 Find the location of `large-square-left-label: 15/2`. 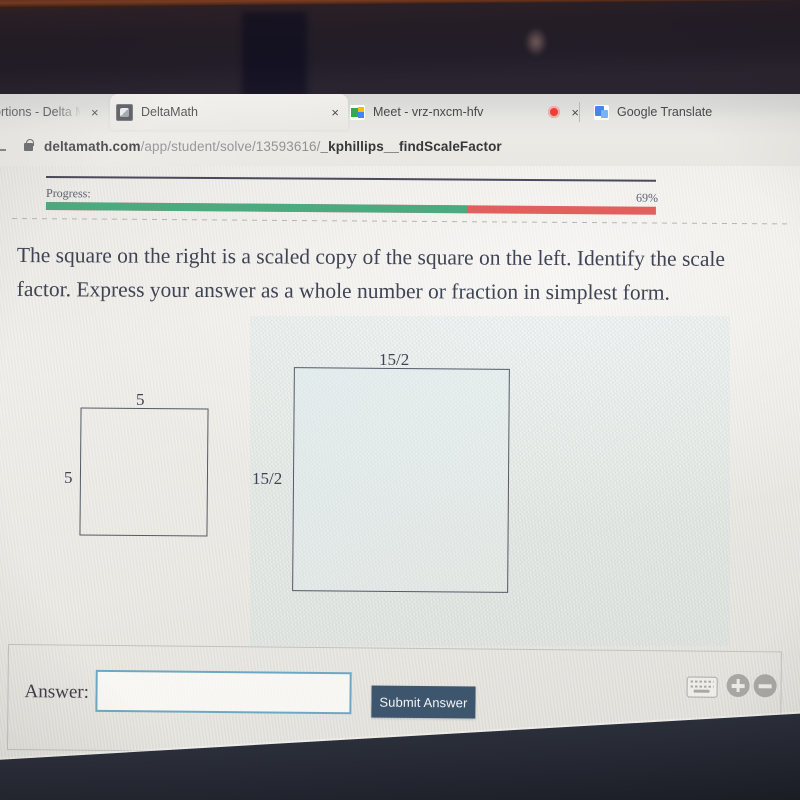

large-square-left-label: 15/2 is located at coordinates (267, 478).